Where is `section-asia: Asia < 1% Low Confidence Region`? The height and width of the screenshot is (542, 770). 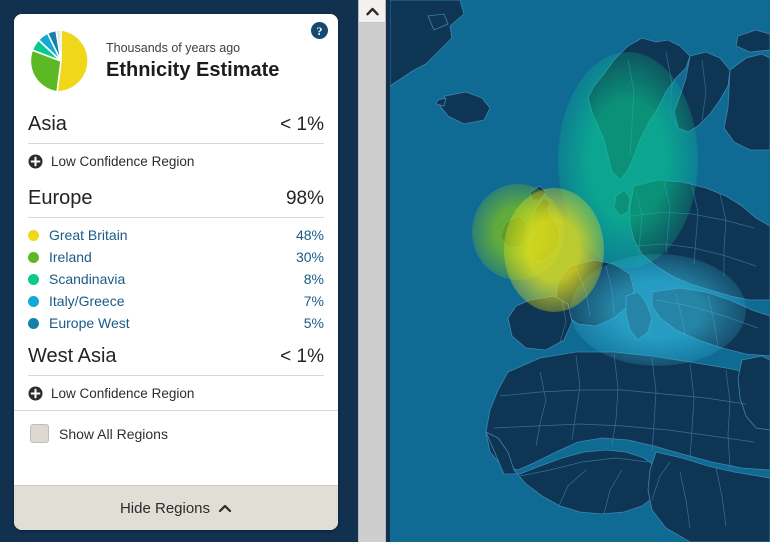 section-asia: Asia < 1% Low Confidence Region is located at coordinates (176, 141).